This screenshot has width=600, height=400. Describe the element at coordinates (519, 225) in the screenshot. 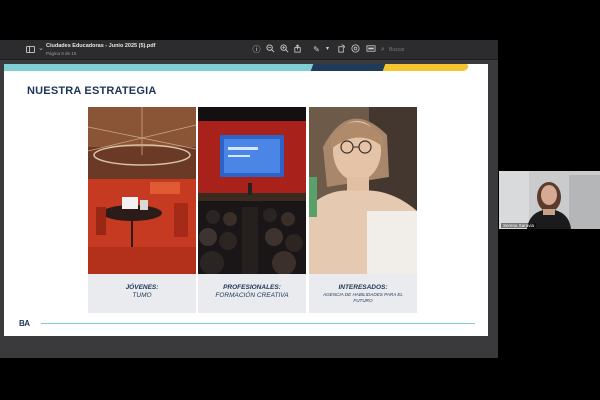

I see `participant-name: Serena Saravia` at that location.